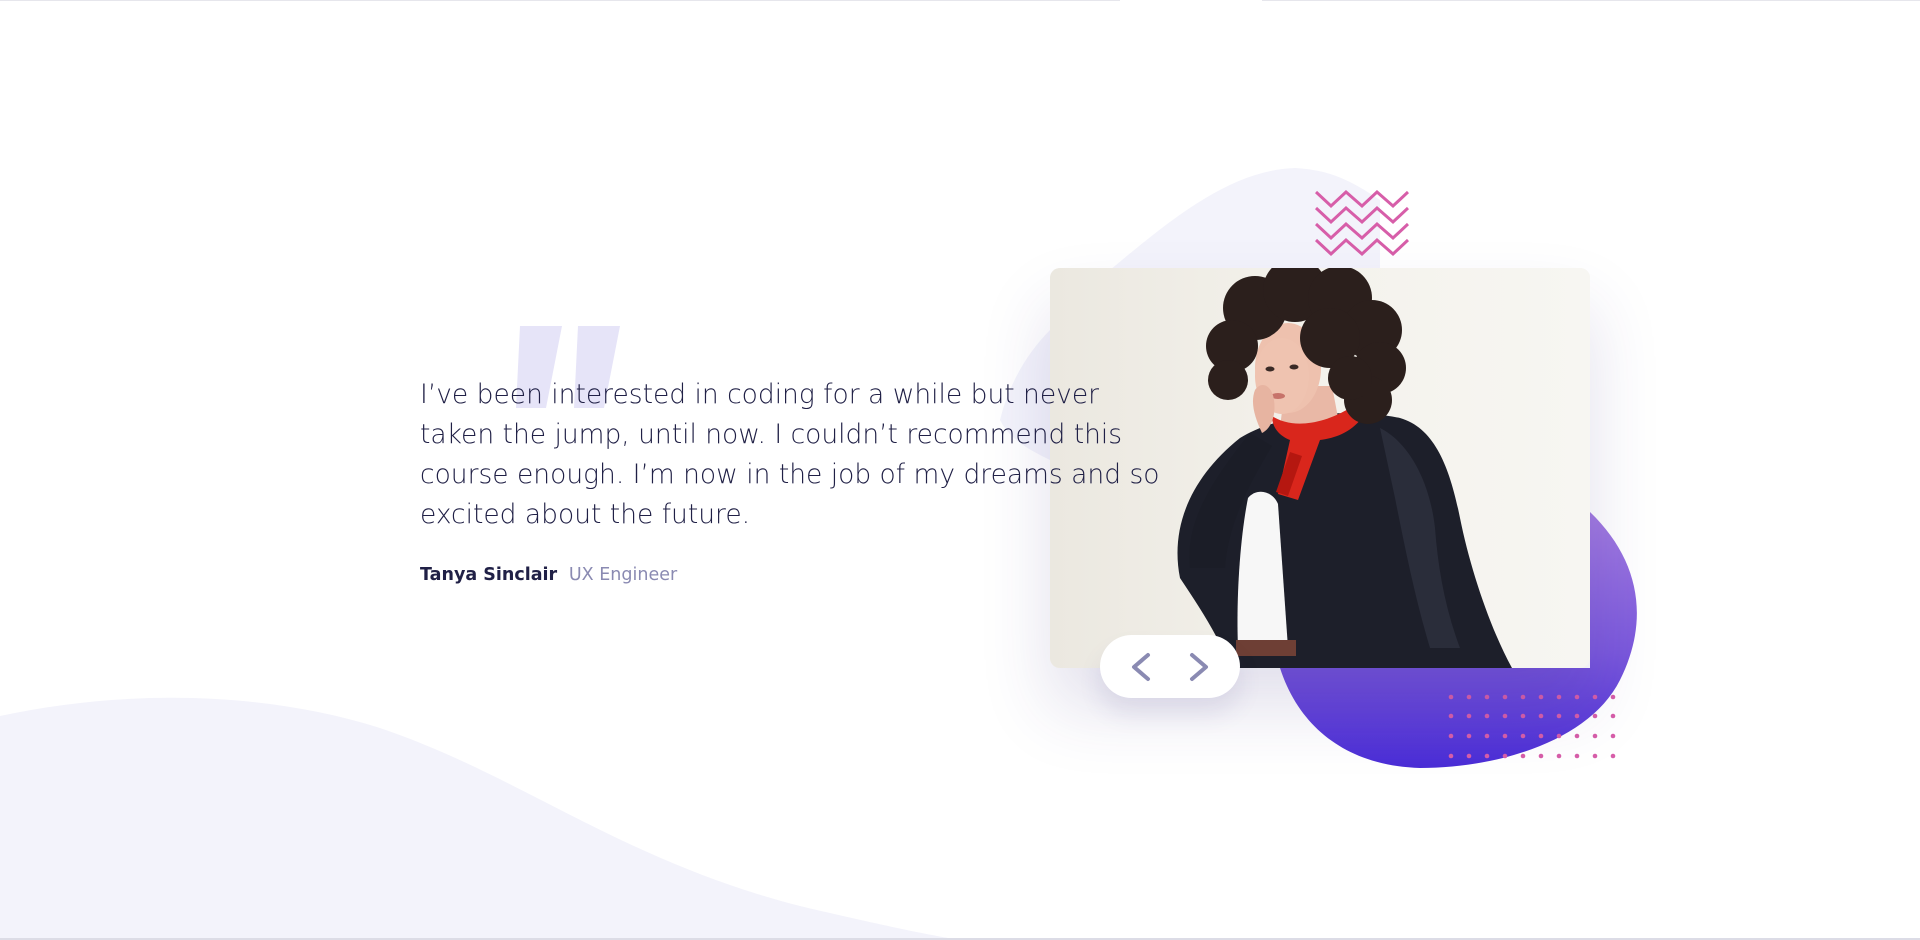 The image size is (1920, 940). What do you see at coordinates (790, 575) in the screenshot?
I see `testimonial-attribution: Tanya Sinclair UX Engineer` at bounding box center [790, 575].